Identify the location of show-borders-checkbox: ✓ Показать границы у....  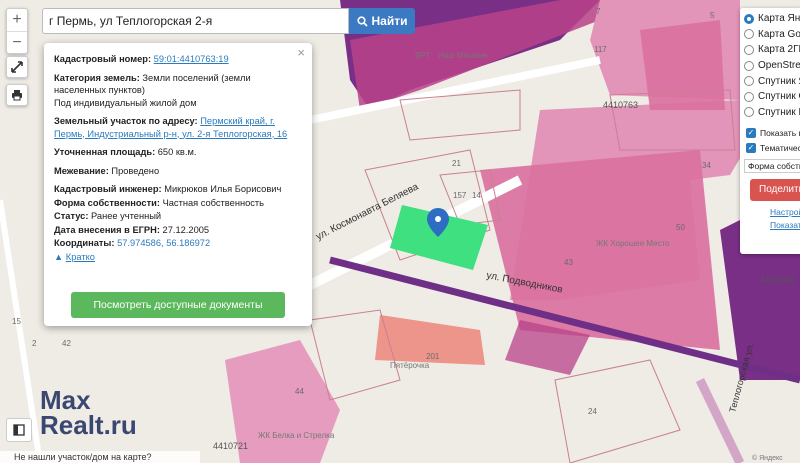
(770, 133).